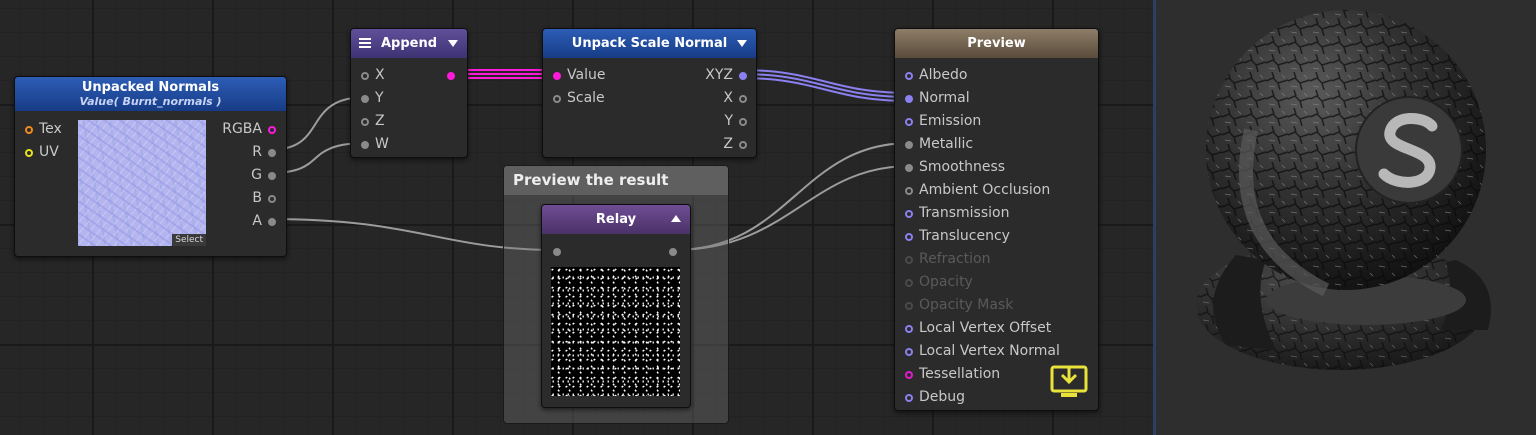  Describe the element at coordinates (955, 167) in the screenshot. I see `input-smoothness: Smoothness` at that location.